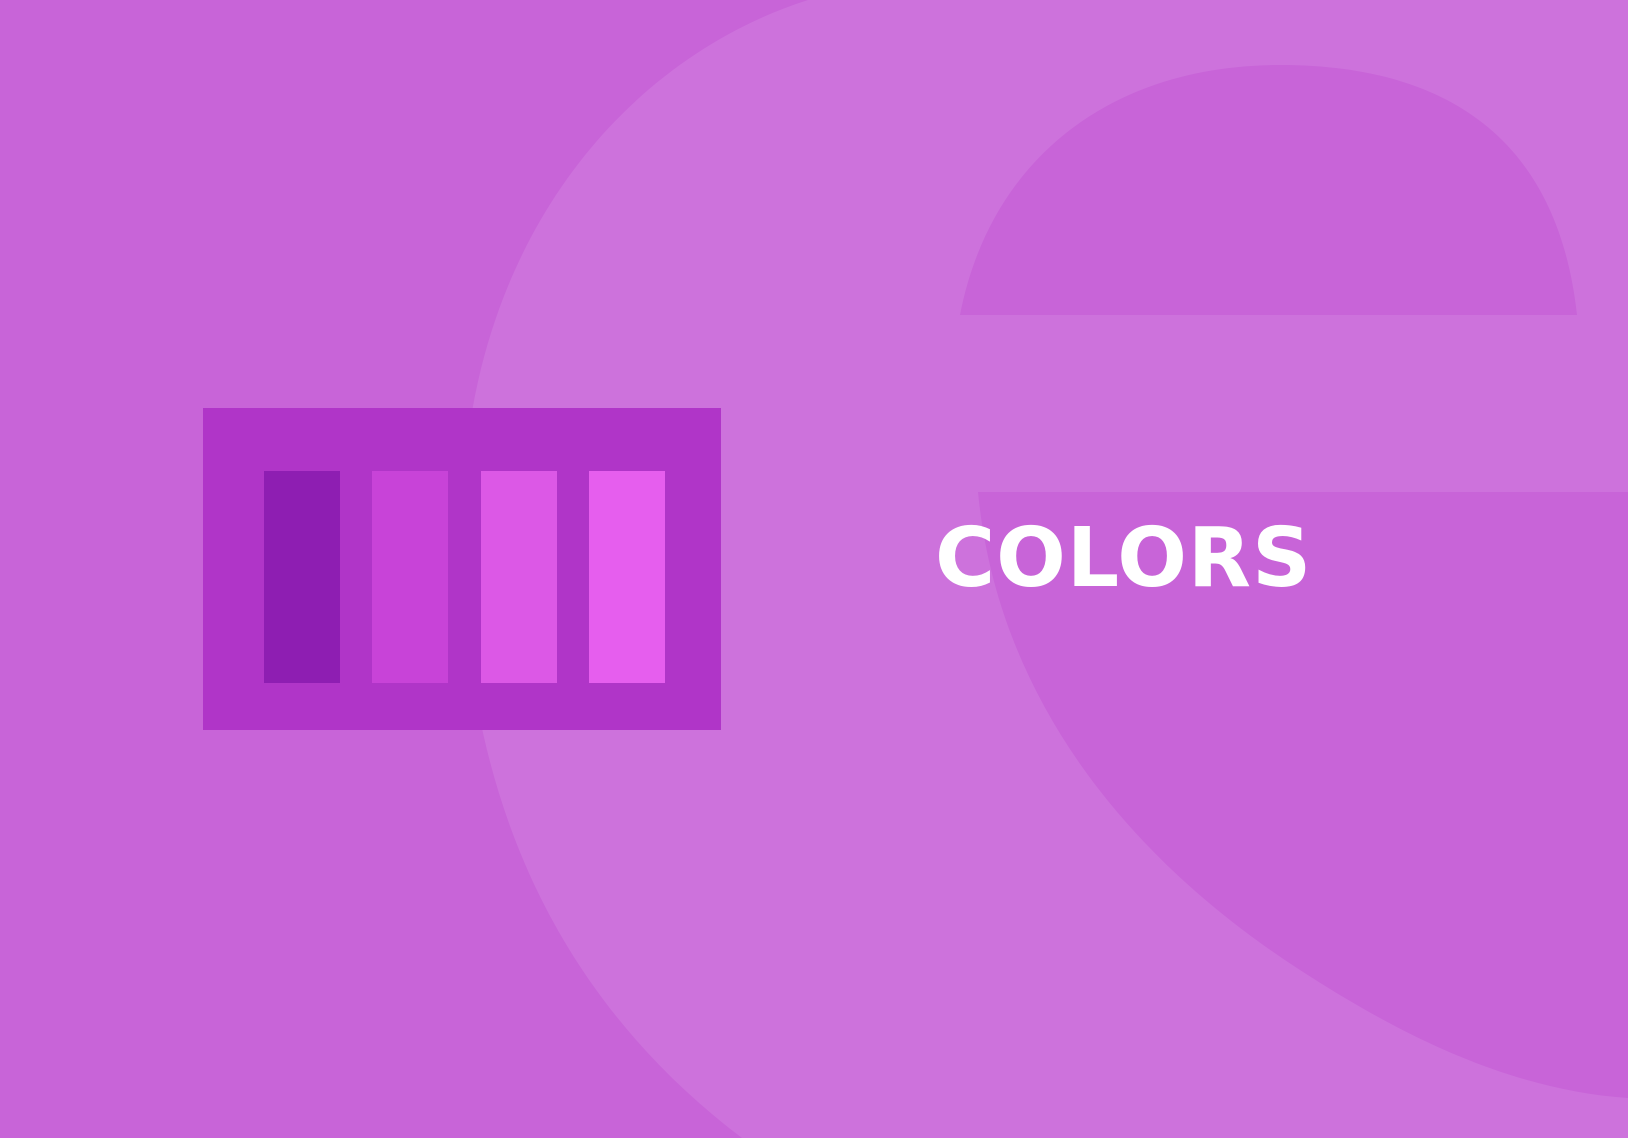 Image resolution: width=1628 pixels, height=1138 pixels. What do you see at coordinates (462, 569) in the screenshot?
I see `color-palette` at bounding box center [462, 569].